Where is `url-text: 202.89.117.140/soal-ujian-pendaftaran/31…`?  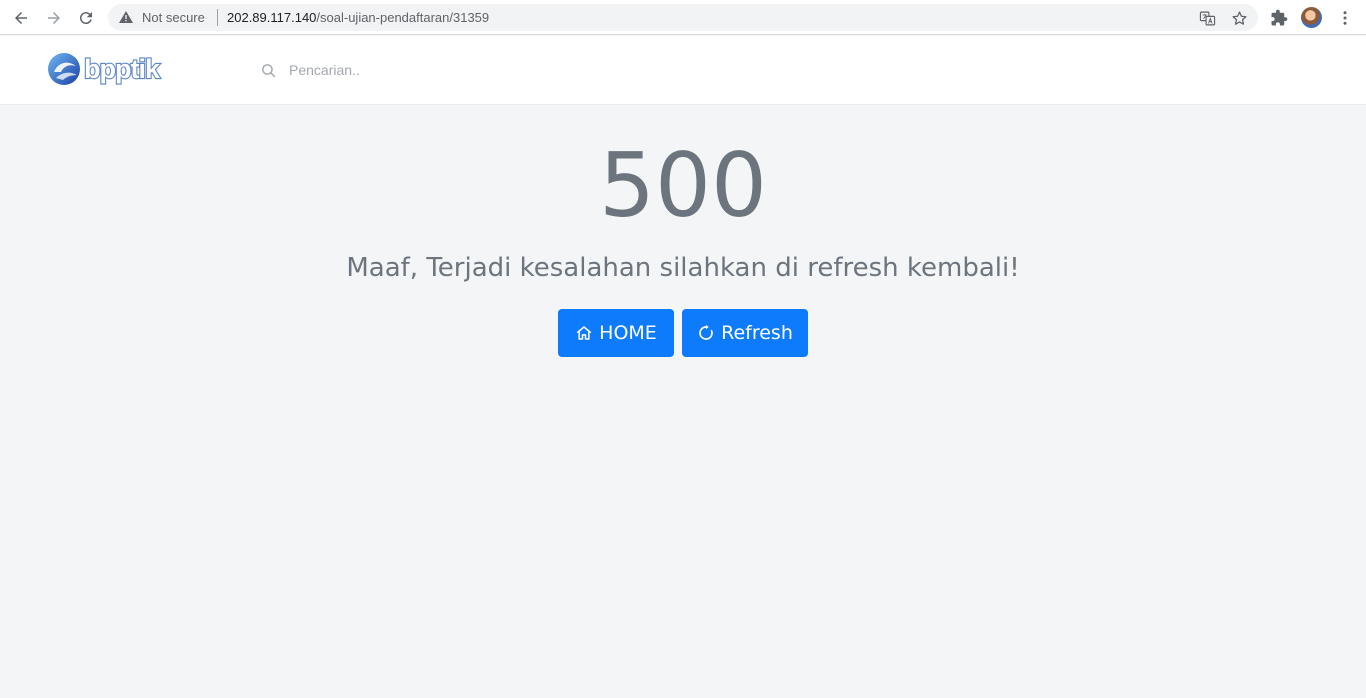 url-text: 202.89.117.140/soal-ujian-pendaftaran/31… is located at coordinates (358, 17).